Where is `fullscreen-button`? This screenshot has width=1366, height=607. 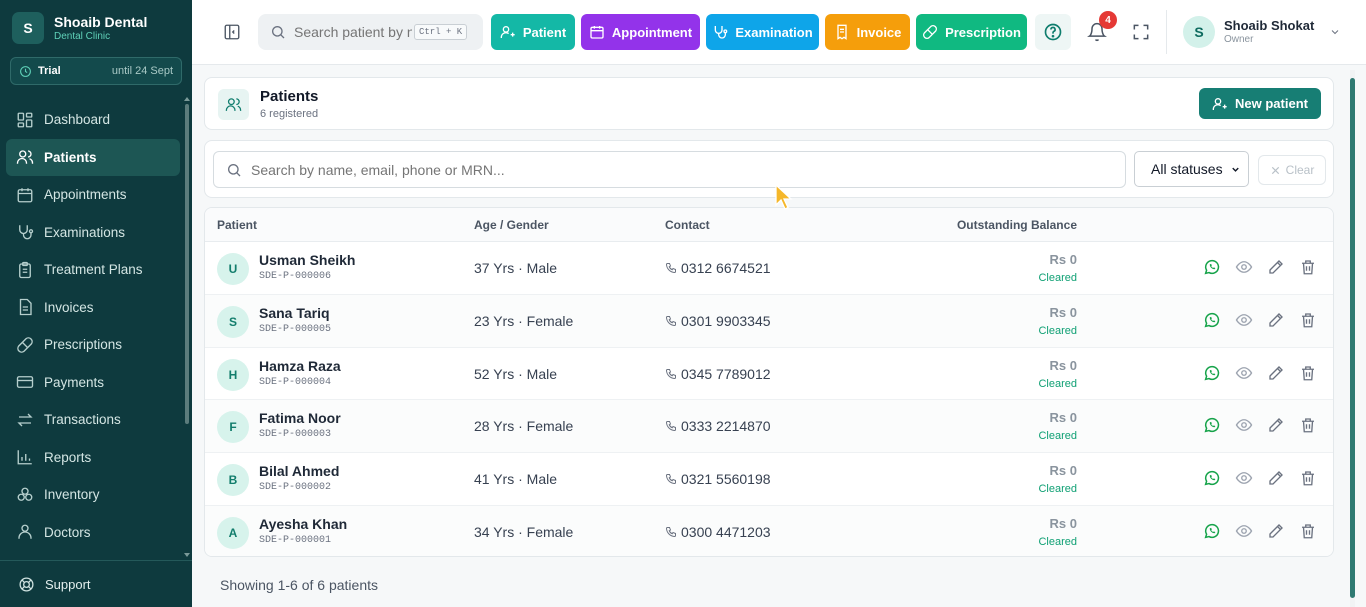
fullscreen-button is located at coordinates (1141, 32).